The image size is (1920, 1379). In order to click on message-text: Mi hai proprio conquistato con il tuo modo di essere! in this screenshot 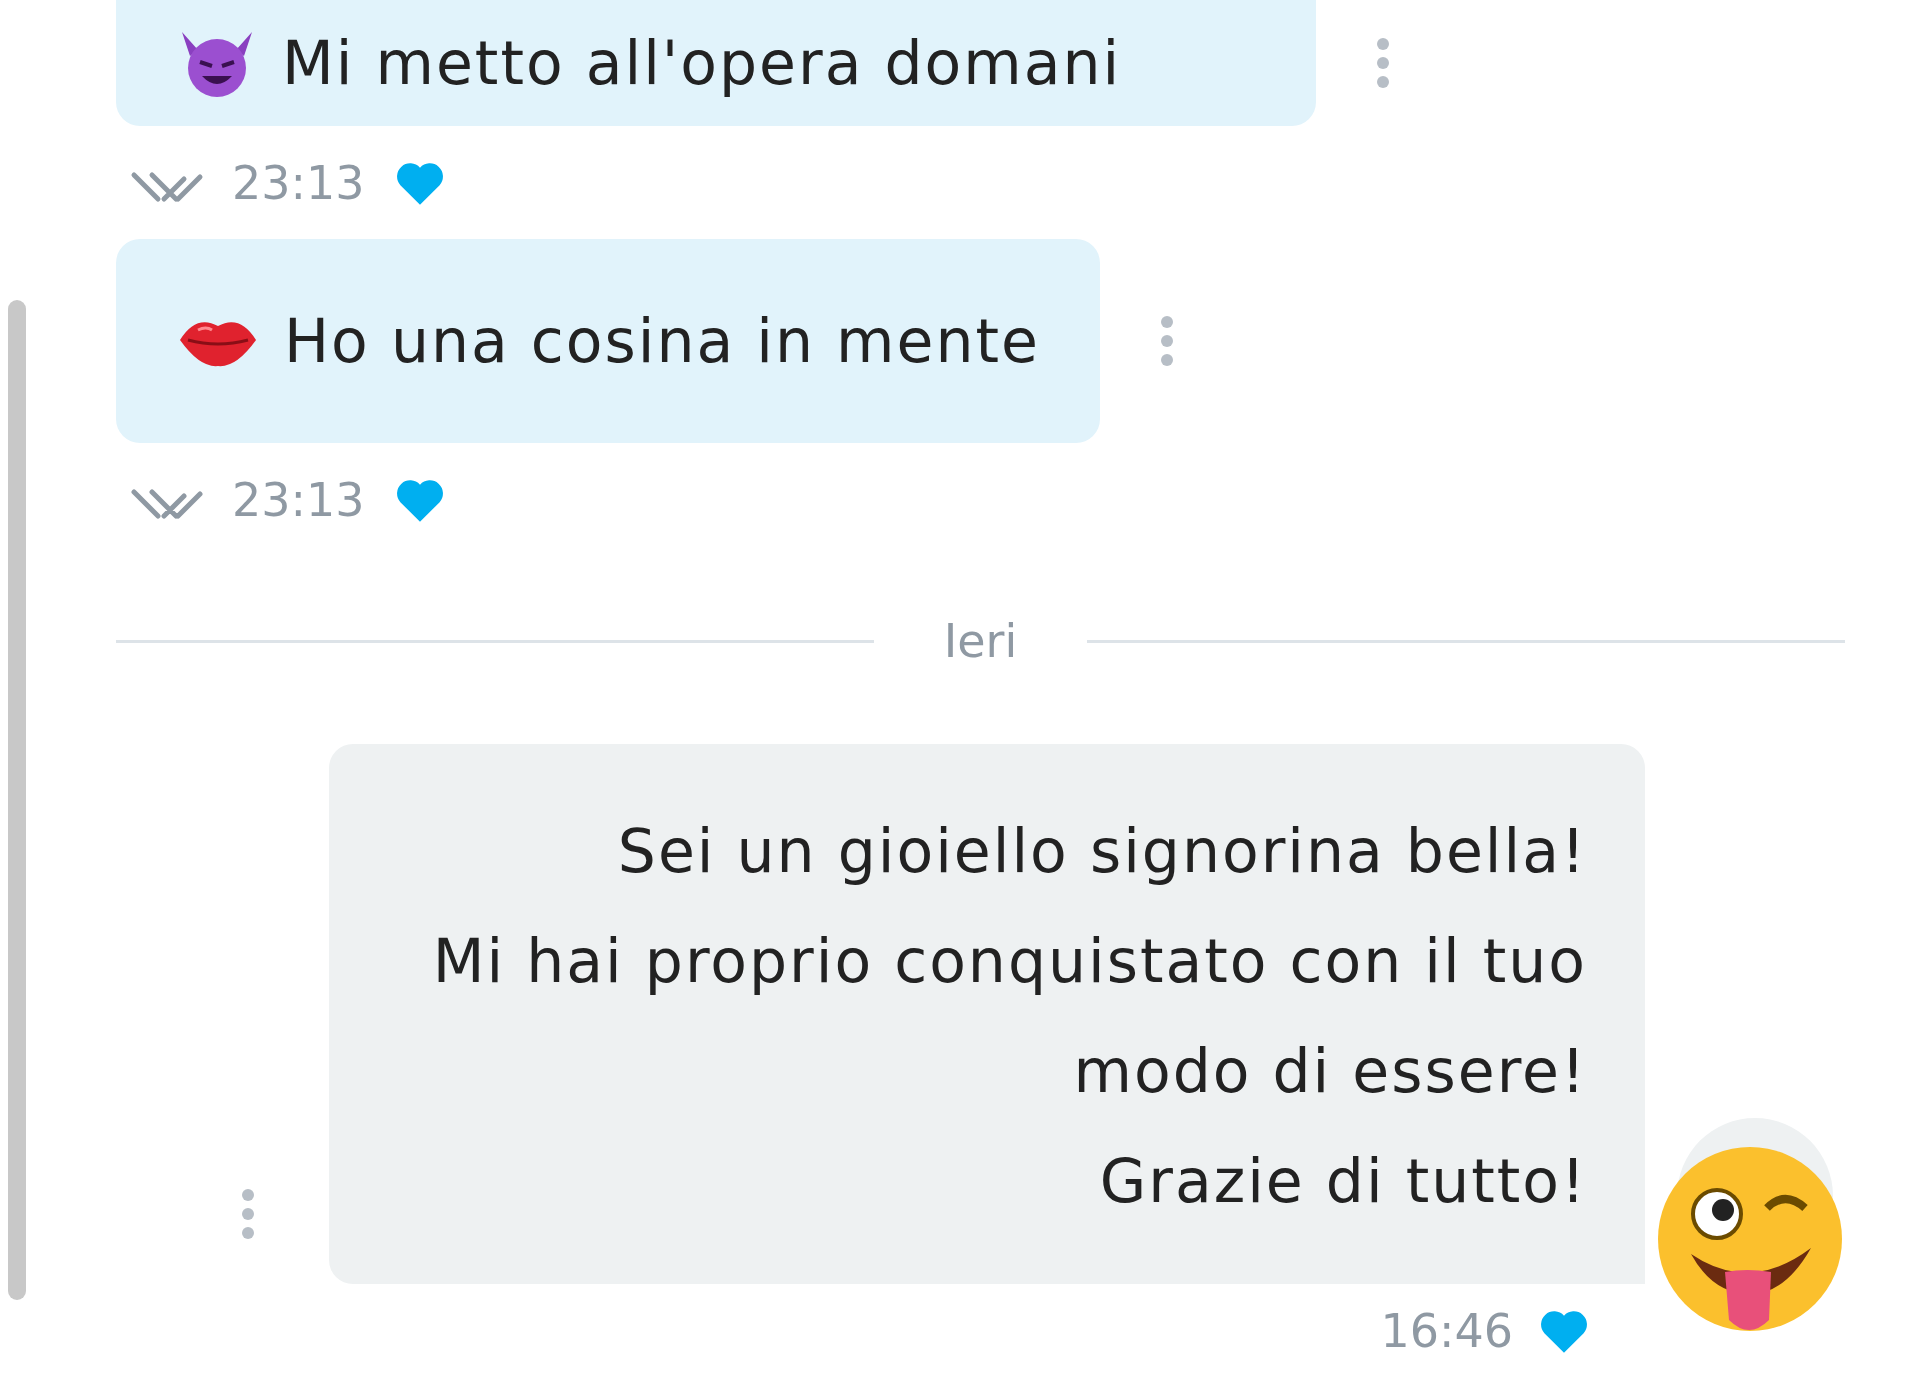, I will do `click(1009, 1016)`.